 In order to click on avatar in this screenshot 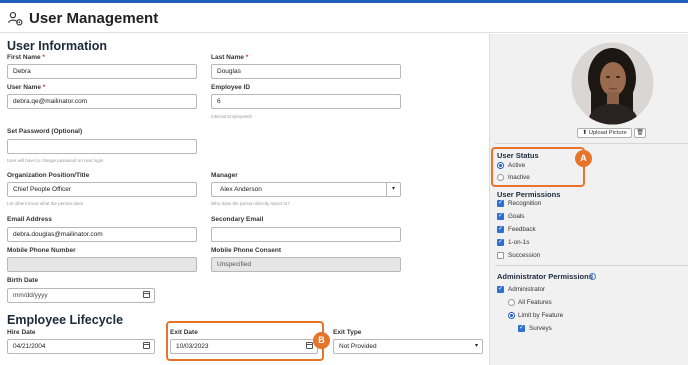, I will do `click(612, 83)`.